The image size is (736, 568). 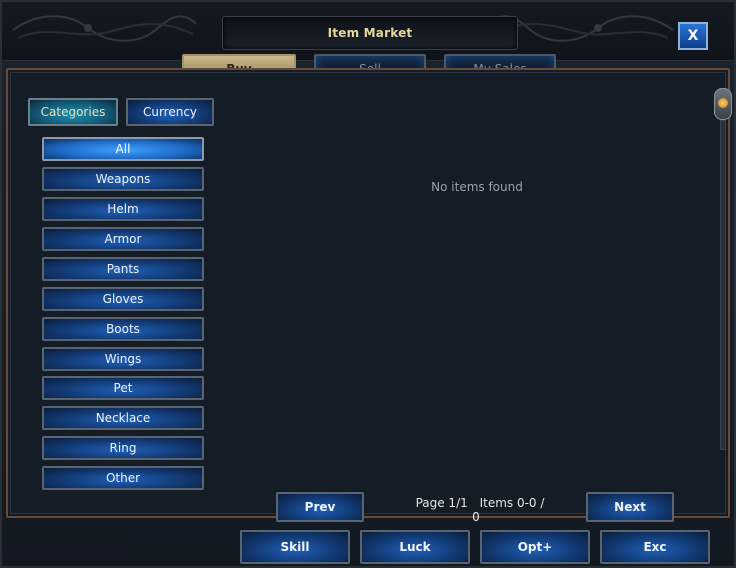 I want to click on category-pet: Pet, so click(x=123, y=388).